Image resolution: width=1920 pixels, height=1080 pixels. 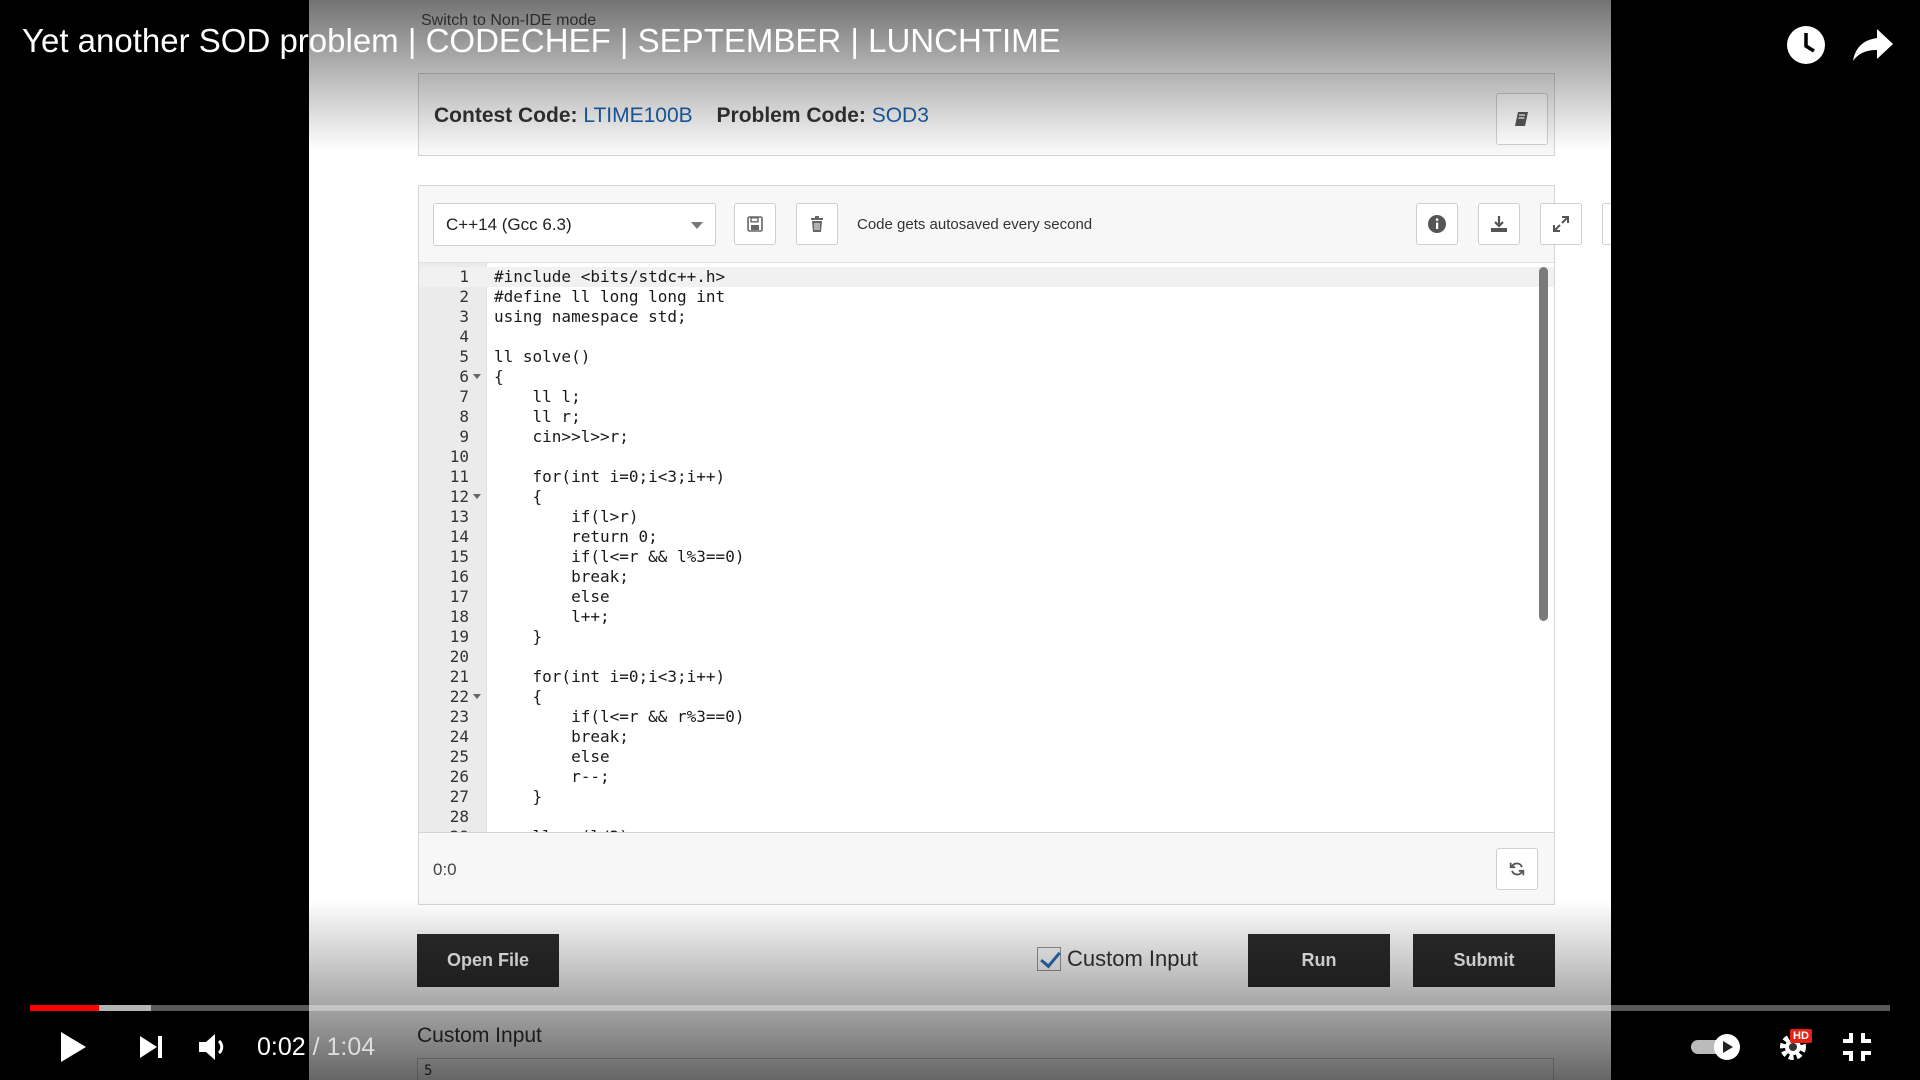 I want to click on contest-code-label: Contest Code:, so click(x=506, y=115).